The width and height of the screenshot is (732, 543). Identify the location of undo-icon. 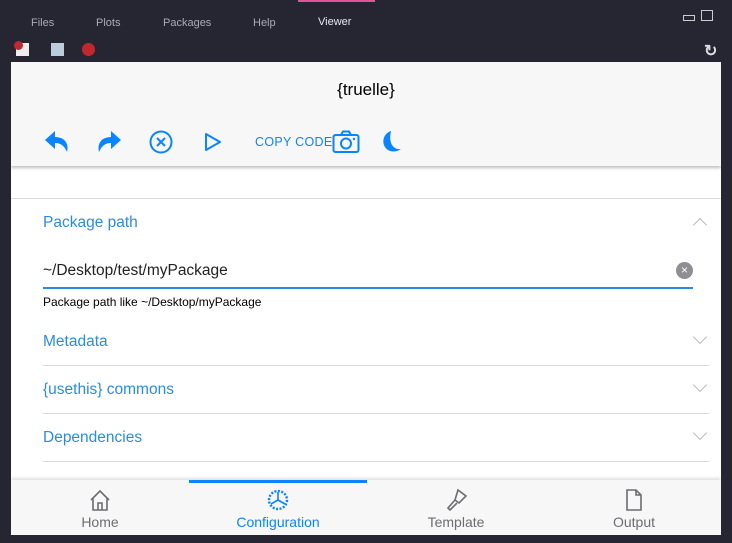
(56, 141).